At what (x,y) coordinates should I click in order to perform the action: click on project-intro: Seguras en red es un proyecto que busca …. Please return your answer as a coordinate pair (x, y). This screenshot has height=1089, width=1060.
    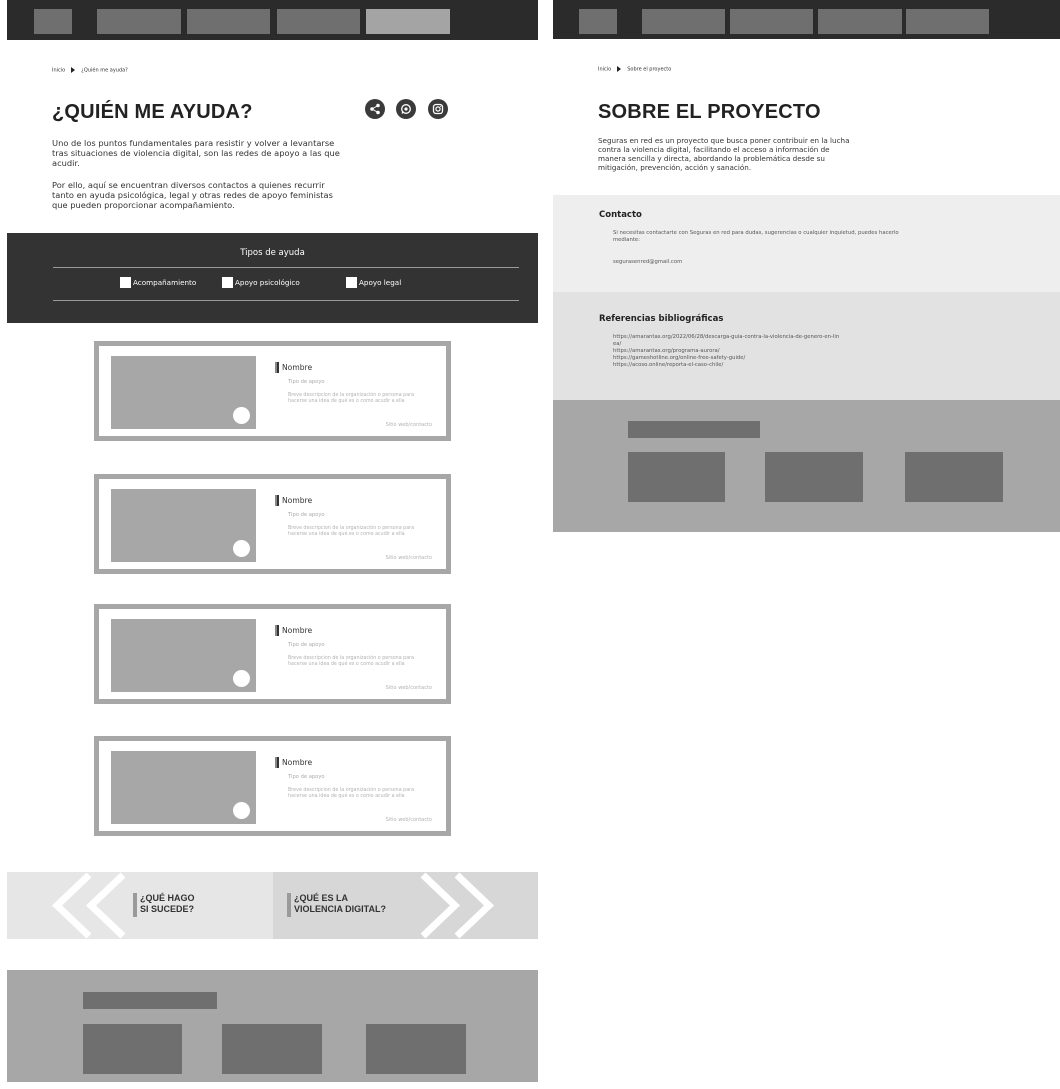
    Looking at the image, I should click on (724, 154).